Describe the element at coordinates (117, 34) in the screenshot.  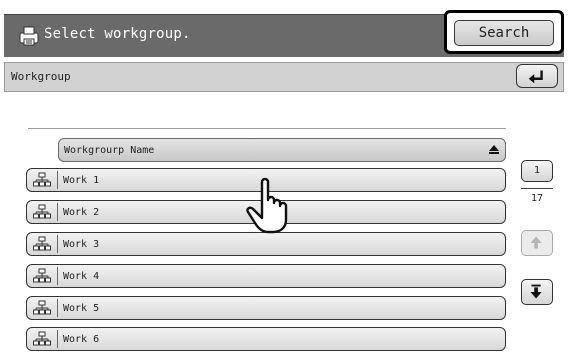
I see `page-title: Select workgroup.` at that location.